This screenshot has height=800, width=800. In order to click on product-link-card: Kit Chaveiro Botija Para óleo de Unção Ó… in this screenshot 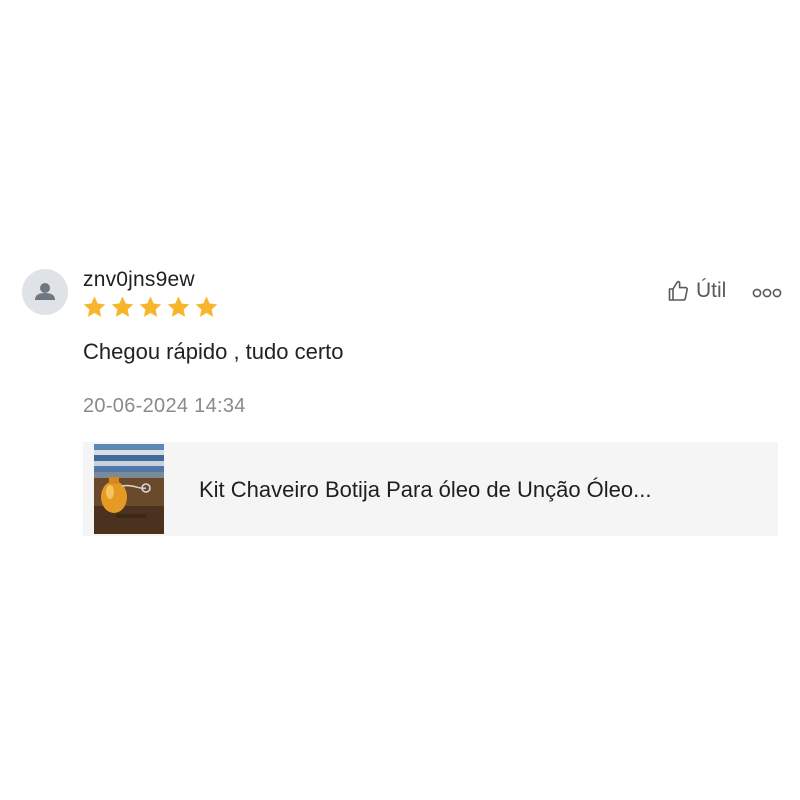, I will do `click(430, 489)`.